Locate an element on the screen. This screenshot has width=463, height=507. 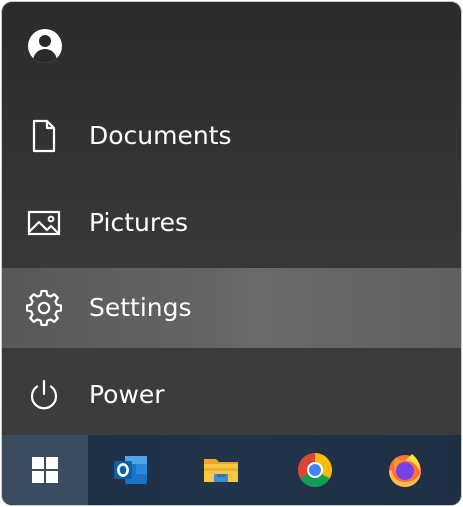
user-avatar-icon is located at coordinates (45, 46).